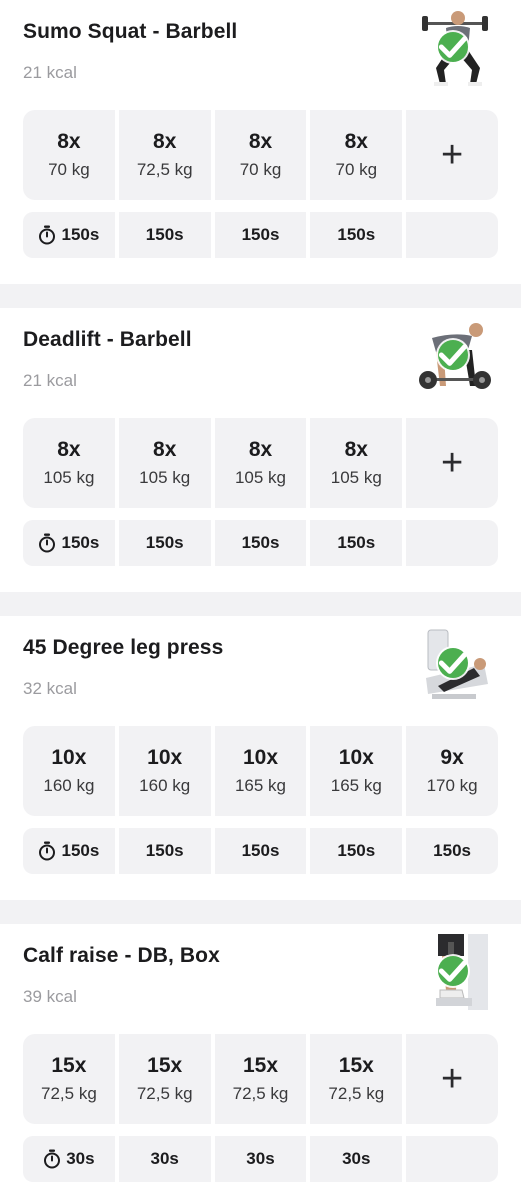 This screenshot has width=521, height=1200. What do you see at coordinates (452, 771) in the screenshot?
I see `set-cell: 9x 170 kg` at bounding box center [452, 771].